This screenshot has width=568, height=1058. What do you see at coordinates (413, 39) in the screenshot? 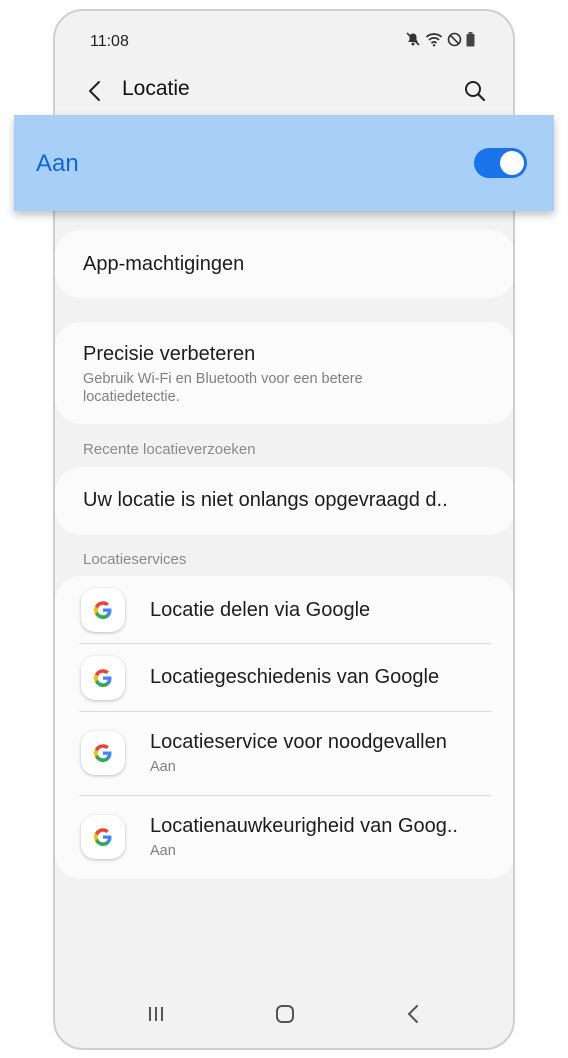
I see `mute-icon` at bounding box center [413, 39].